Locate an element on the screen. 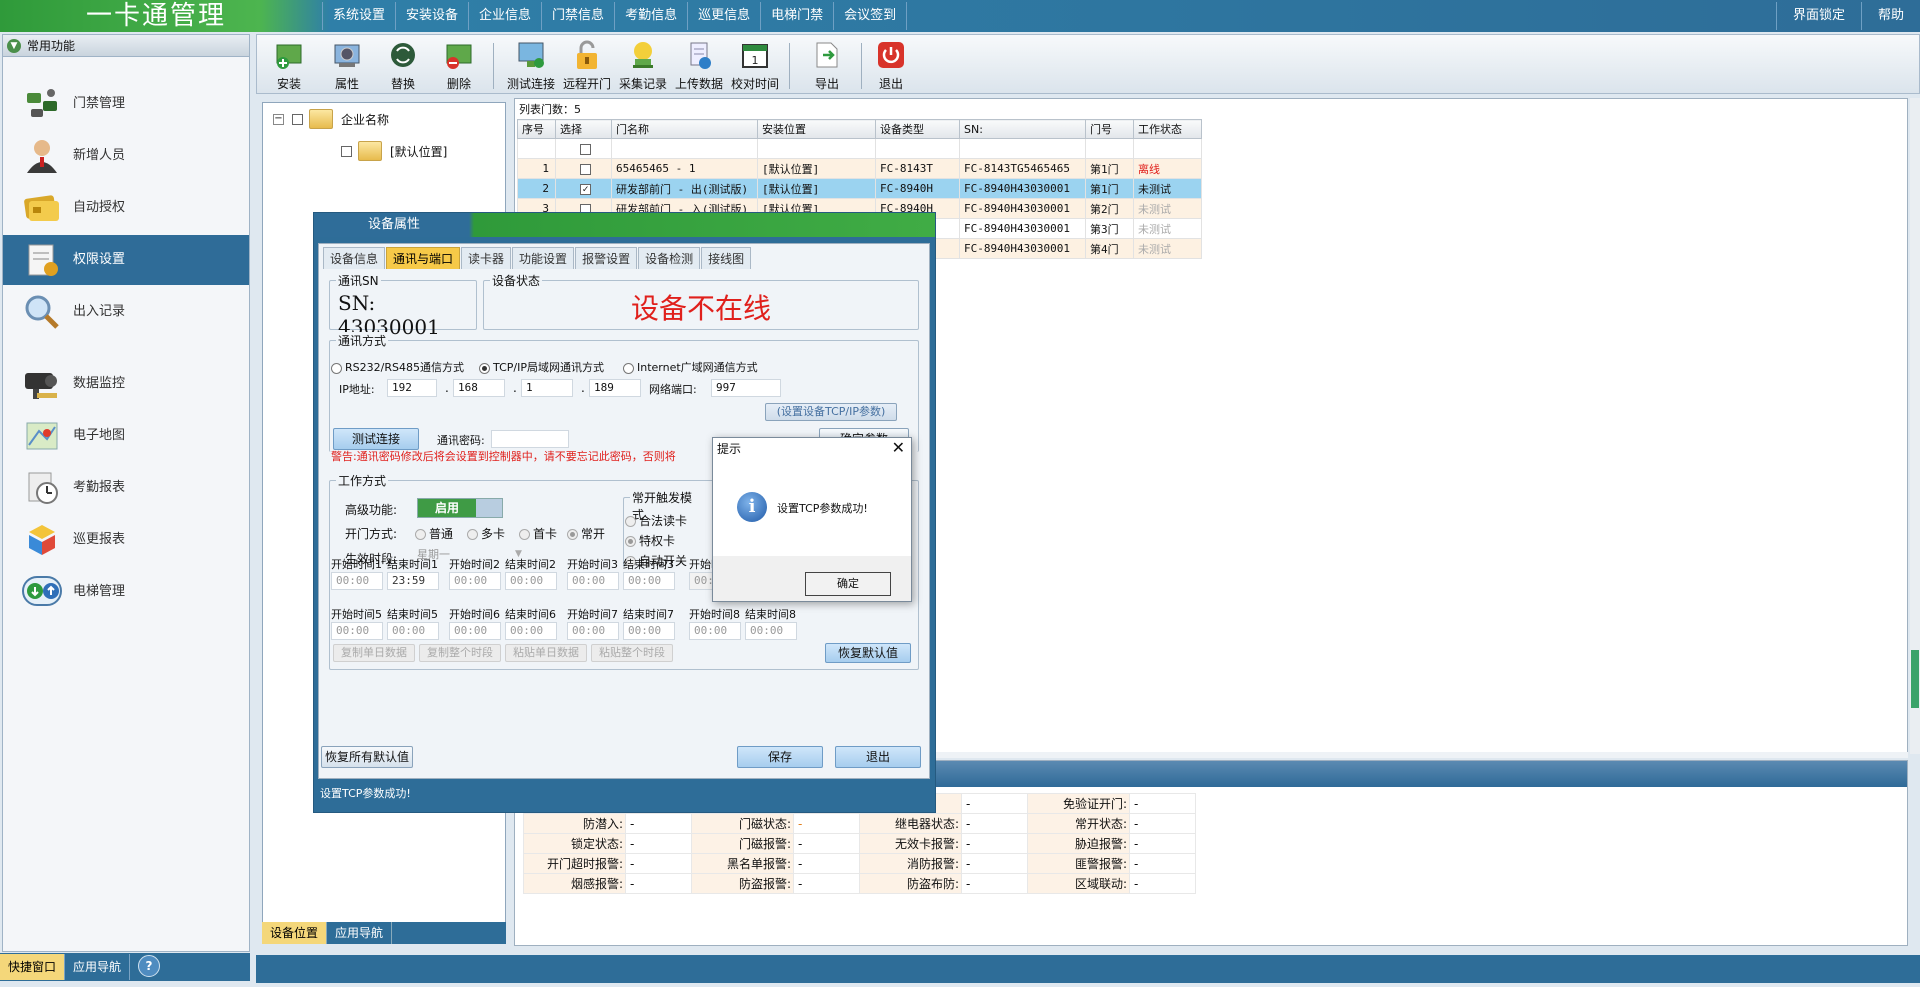  scrollbar-thumb is located at coordinates (1915, 679).